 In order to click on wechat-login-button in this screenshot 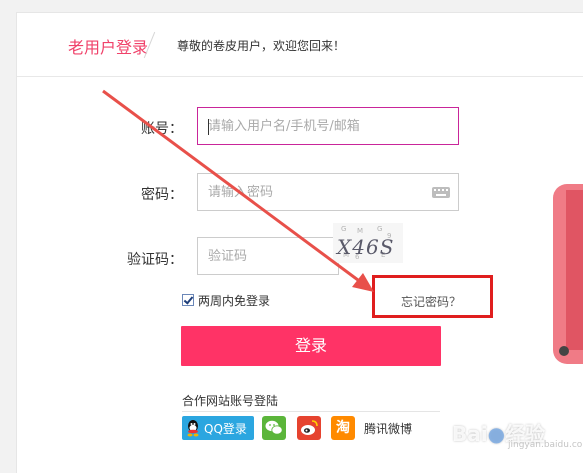, I will do `click(274, 428)`.